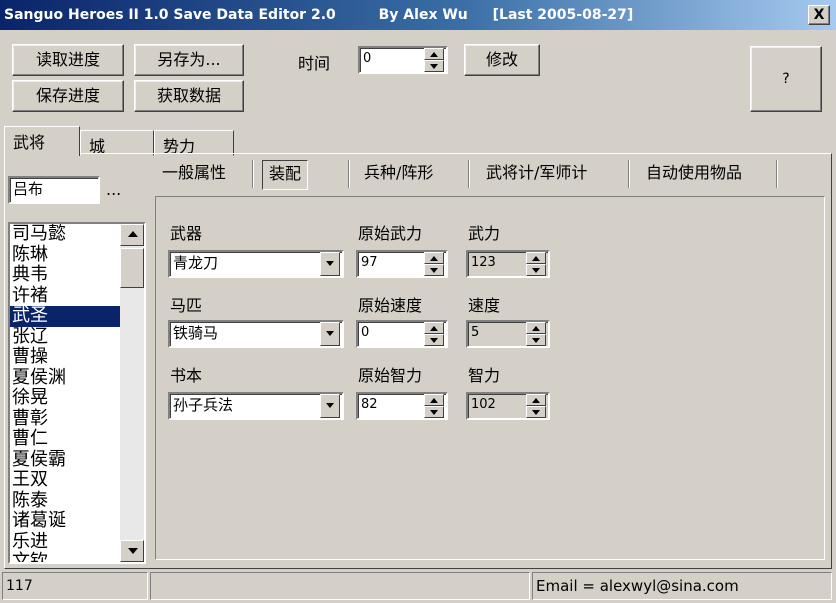 The width and height of the screenshot is (836, 603). What do you see at coordinates (285, 175) in the screenshot?
I see `subtab-equipment: 装配` at bounding box center [285, 175].